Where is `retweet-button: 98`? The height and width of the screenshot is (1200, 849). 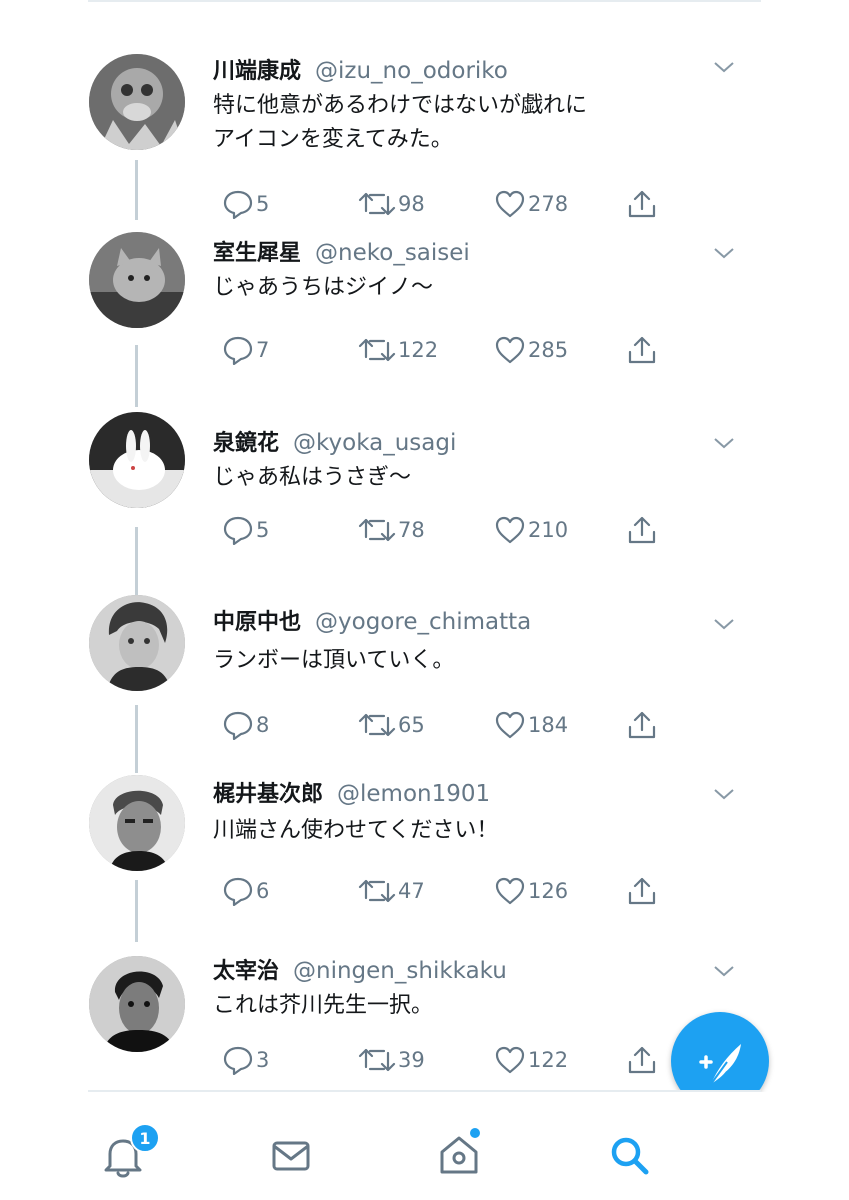 retweet-button: 98 is located at coordinates (391, 204).